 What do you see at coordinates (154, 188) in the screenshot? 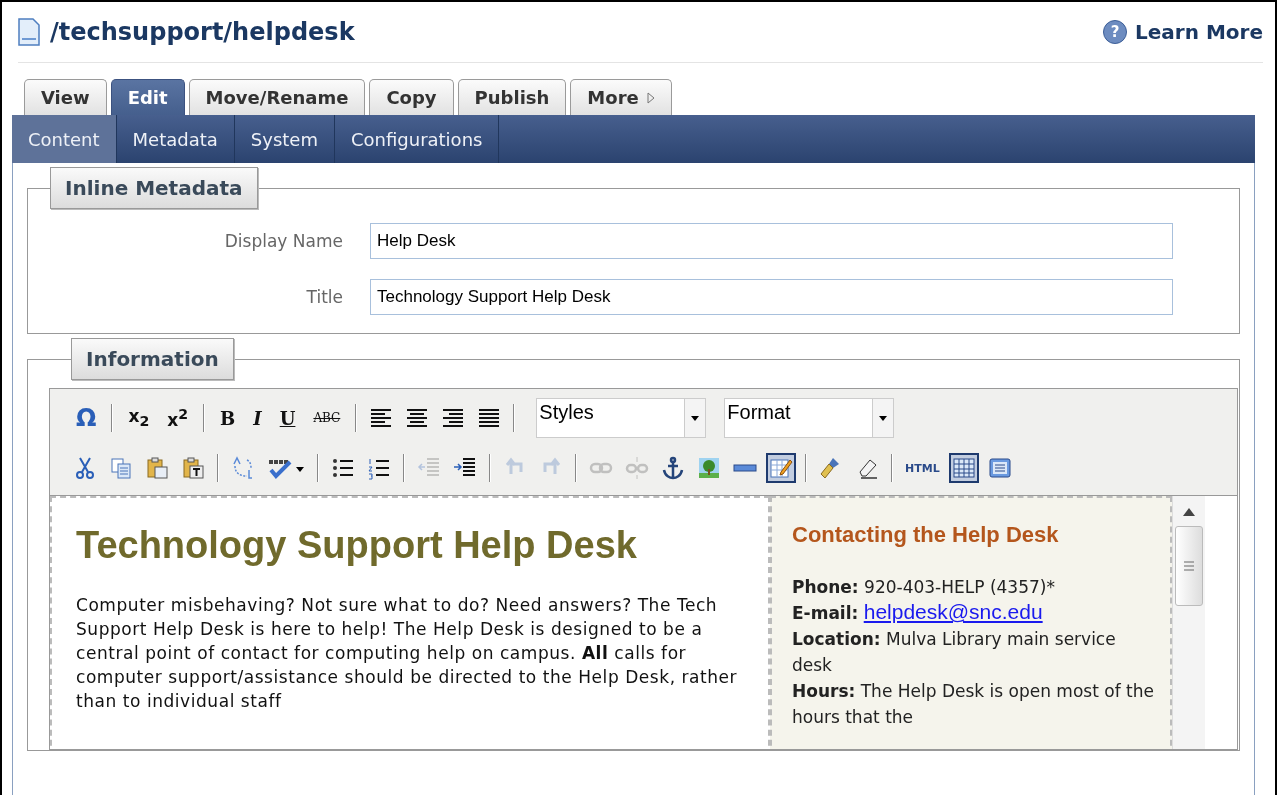
I see `section-legend: Inline Metadata` at bounding box center [154, 188].